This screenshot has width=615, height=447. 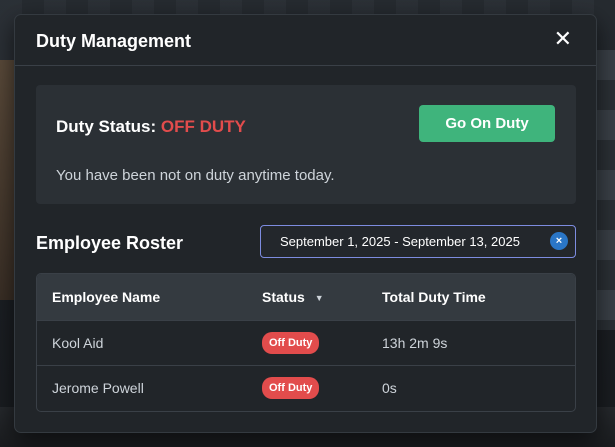 I want to click on employee-name: Kool Aid, so click(x=78, y=342).